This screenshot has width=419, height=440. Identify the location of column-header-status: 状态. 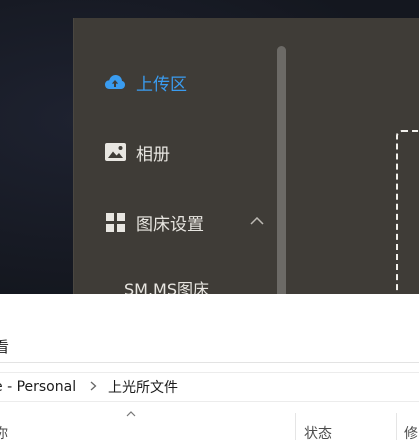
(318, 431).